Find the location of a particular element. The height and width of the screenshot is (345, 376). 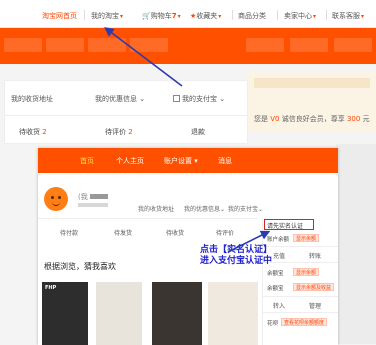

user-name-redacted is located at coordinates (98, 196).